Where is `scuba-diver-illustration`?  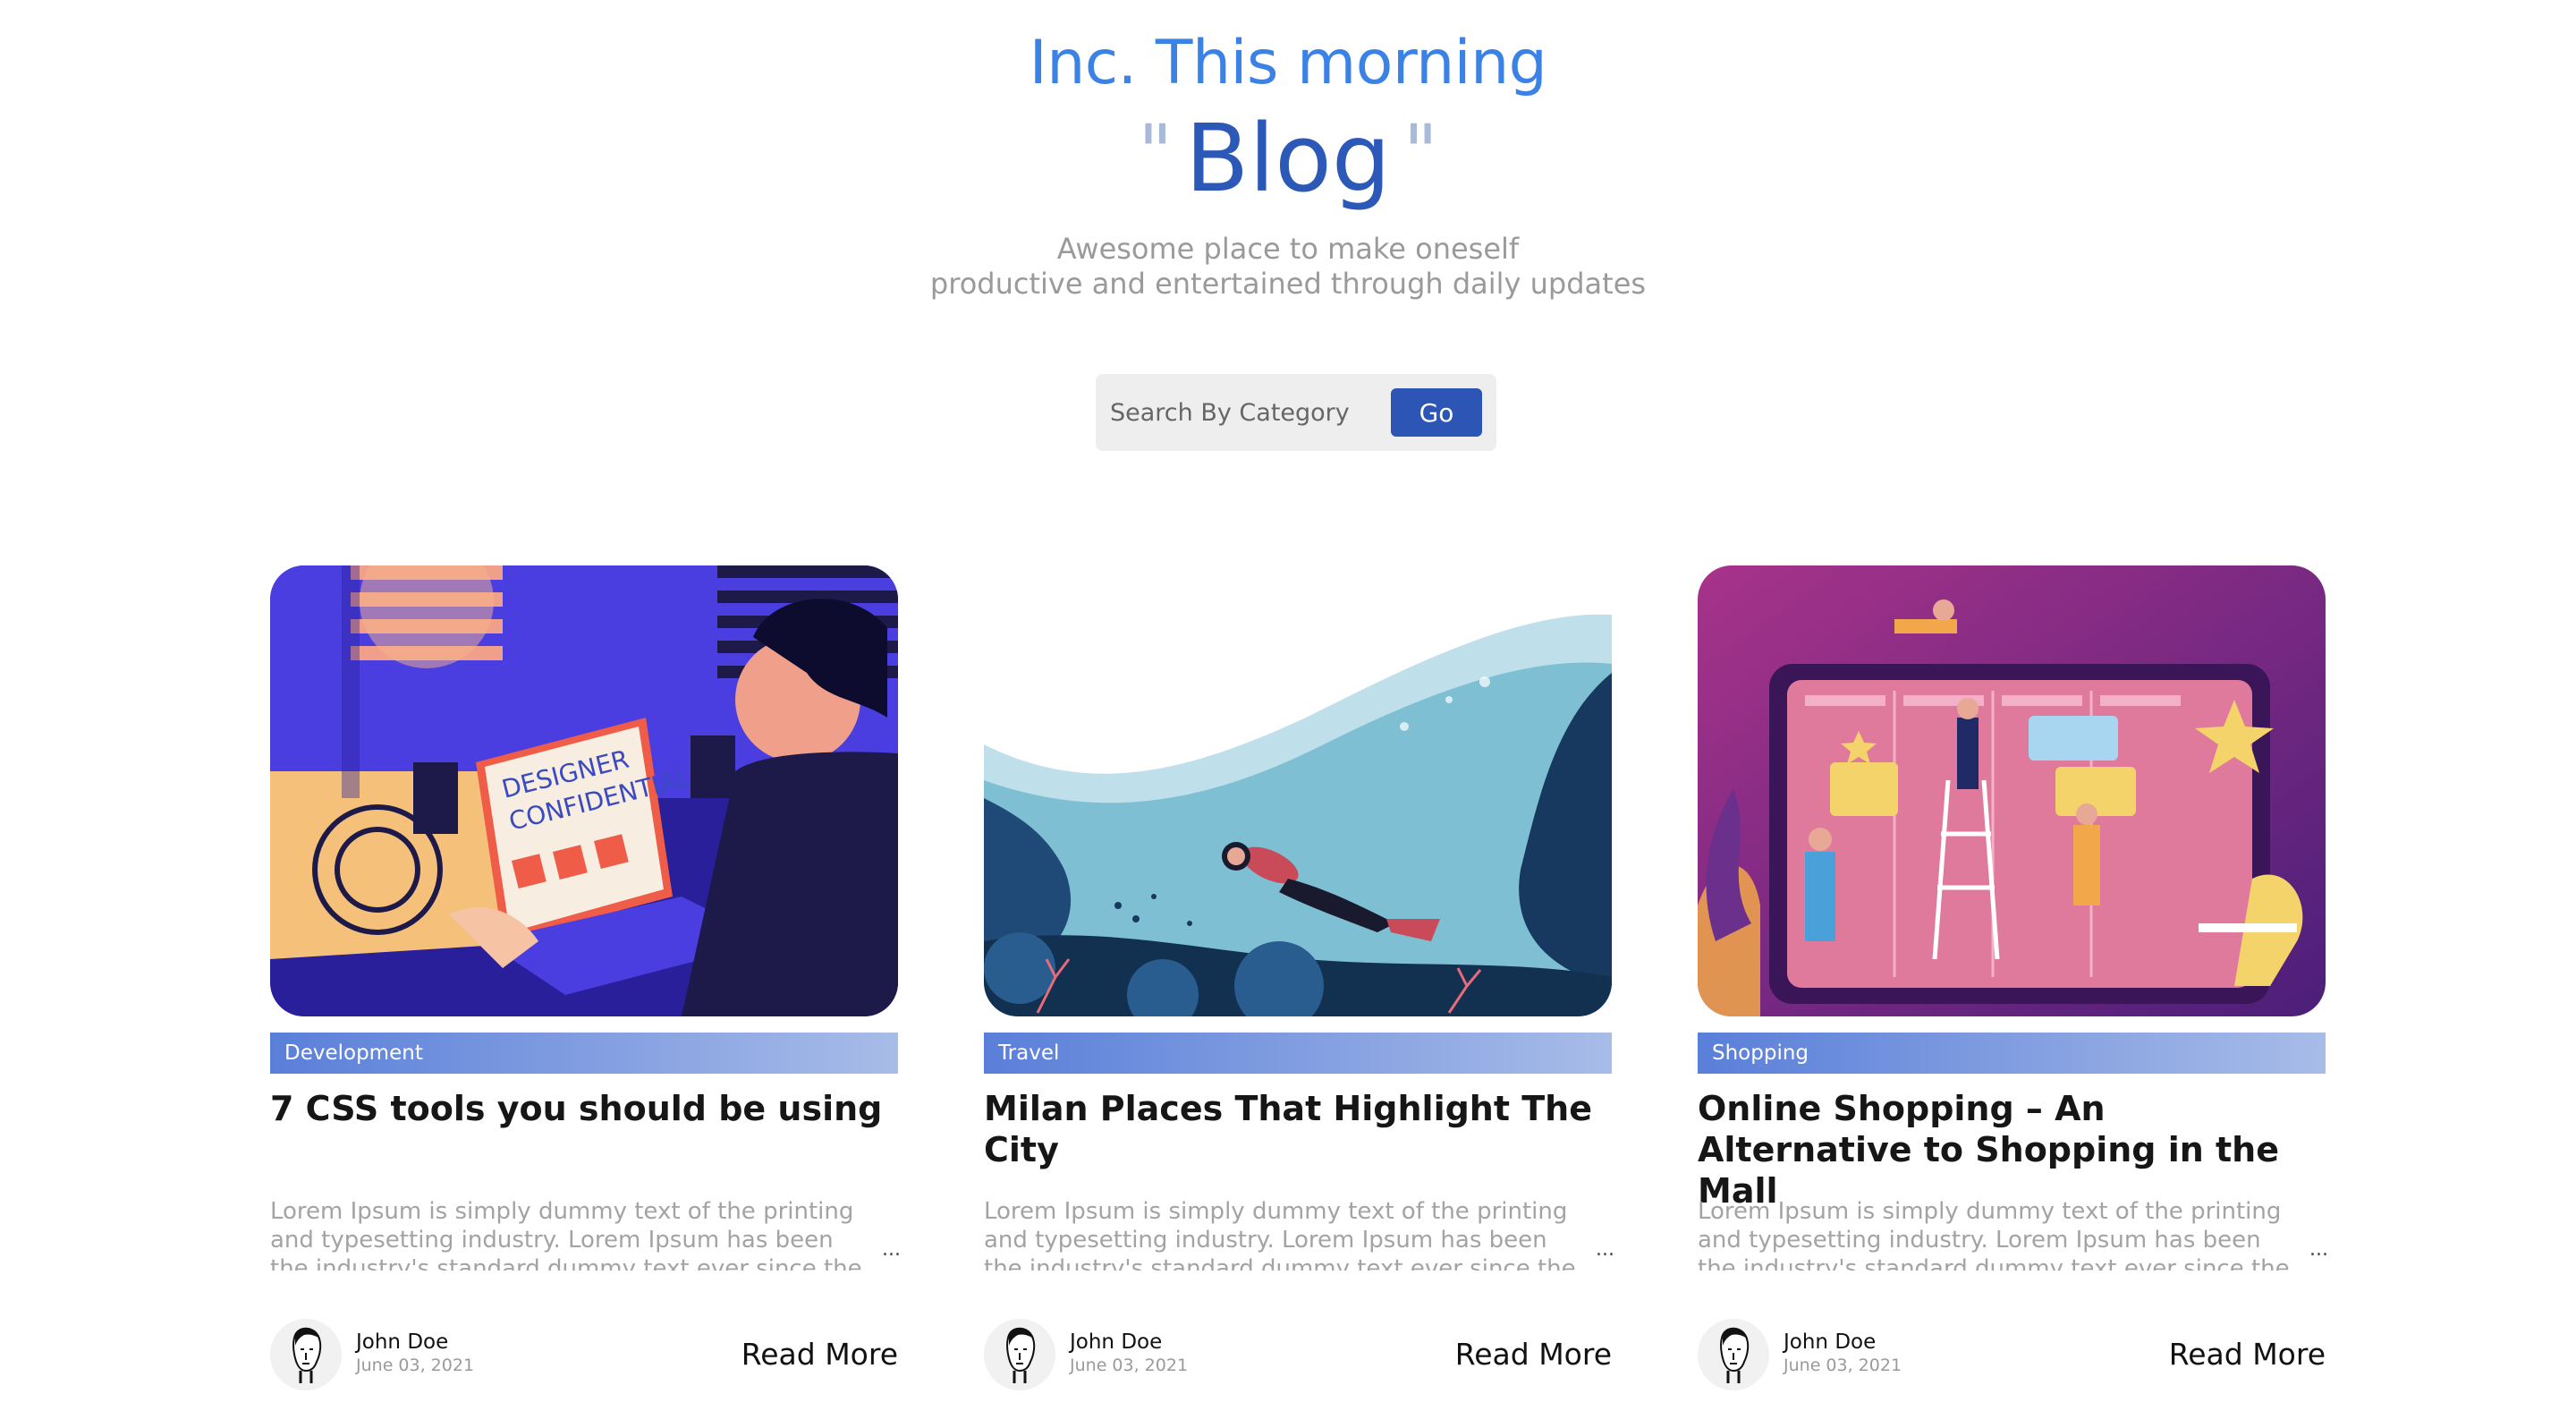
scuba-diver-illustration is located at coordinates (1298, 790).